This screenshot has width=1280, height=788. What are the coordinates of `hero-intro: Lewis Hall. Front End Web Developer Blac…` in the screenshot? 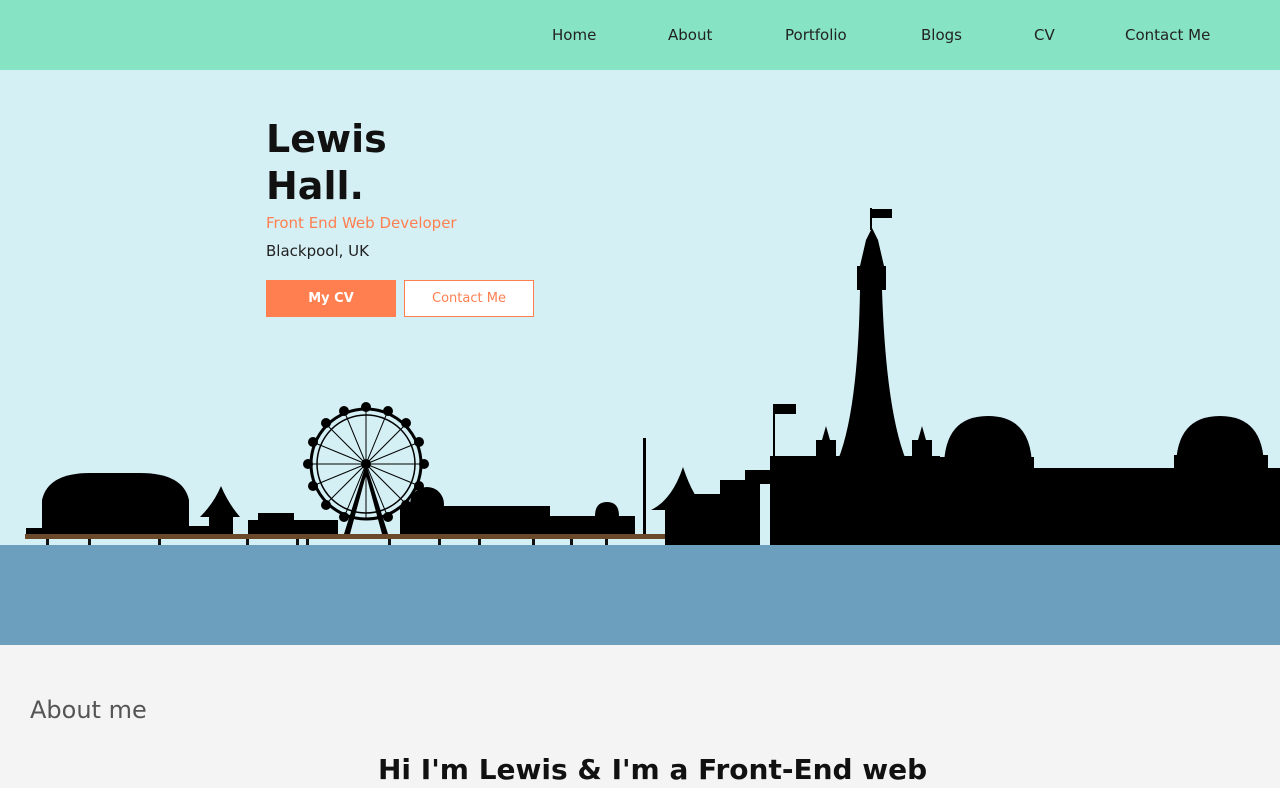 It's located at (400, 216).